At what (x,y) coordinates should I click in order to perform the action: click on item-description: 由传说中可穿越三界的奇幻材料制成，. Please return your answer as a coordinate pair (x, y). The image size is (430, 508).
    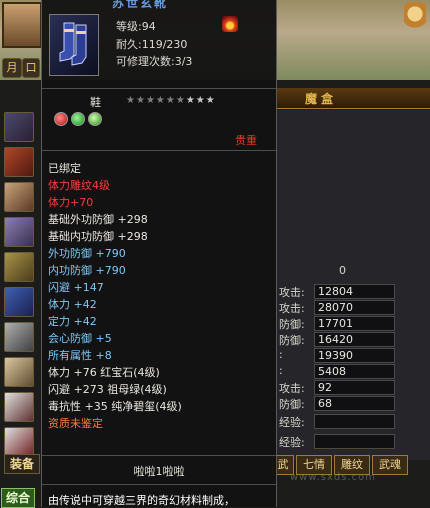
    Looking at the image, I should click on (141, 500).